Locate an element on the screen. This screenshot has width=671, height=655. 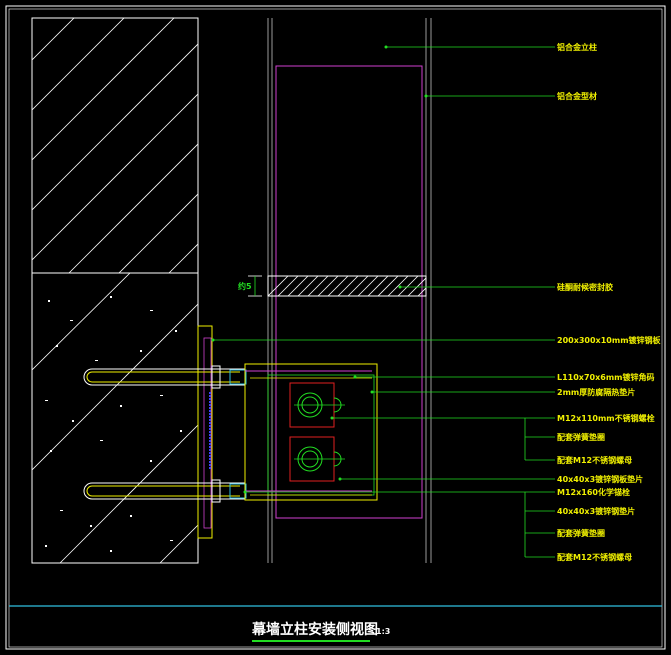
embedded-steel-plate is located at coordinates (205, 432).